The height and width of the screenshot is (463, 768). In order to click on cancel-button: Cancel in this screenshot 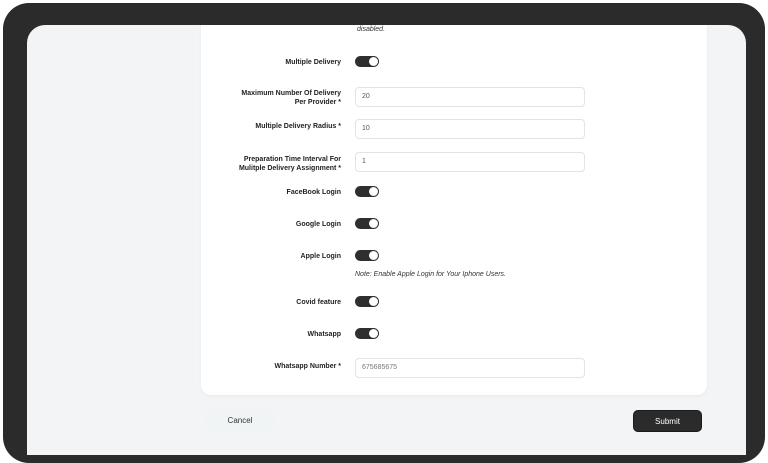, I will do `click(240, 421)`.